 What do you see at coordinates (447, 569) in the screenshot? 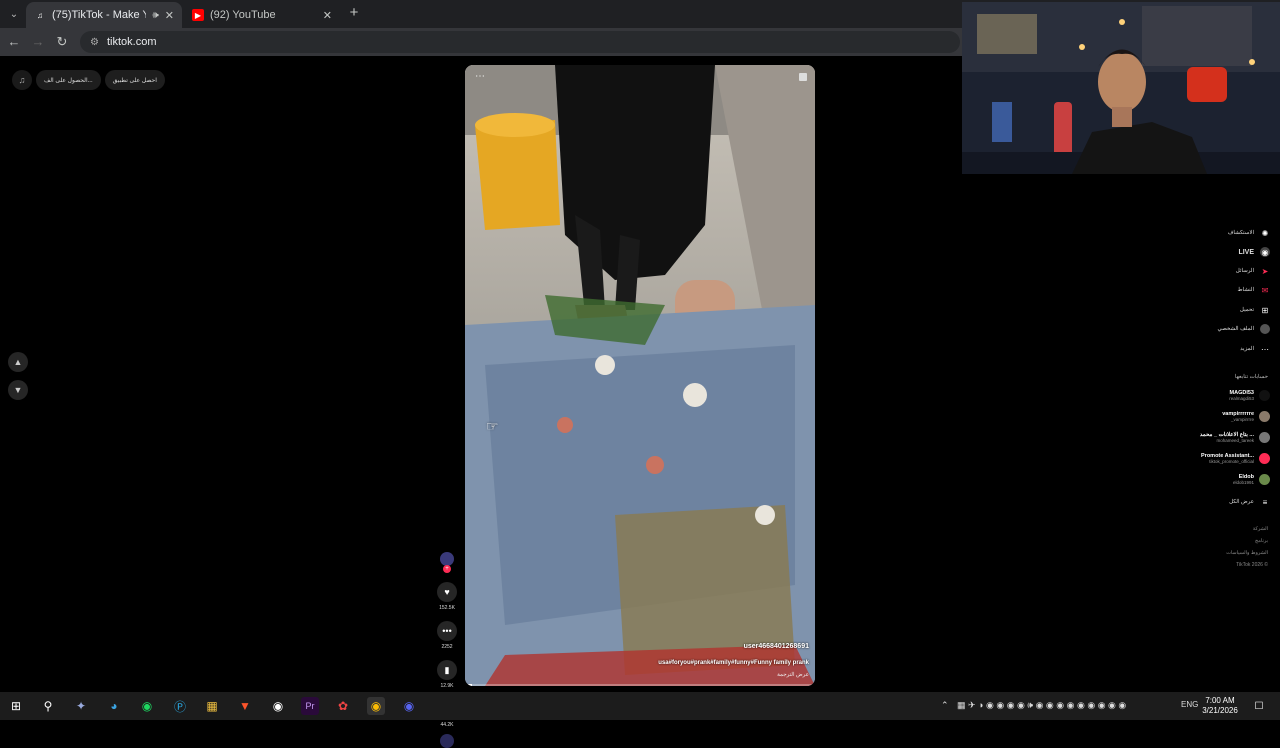
I see `follow-plus-icon: +` at bounding box center [447, 569].